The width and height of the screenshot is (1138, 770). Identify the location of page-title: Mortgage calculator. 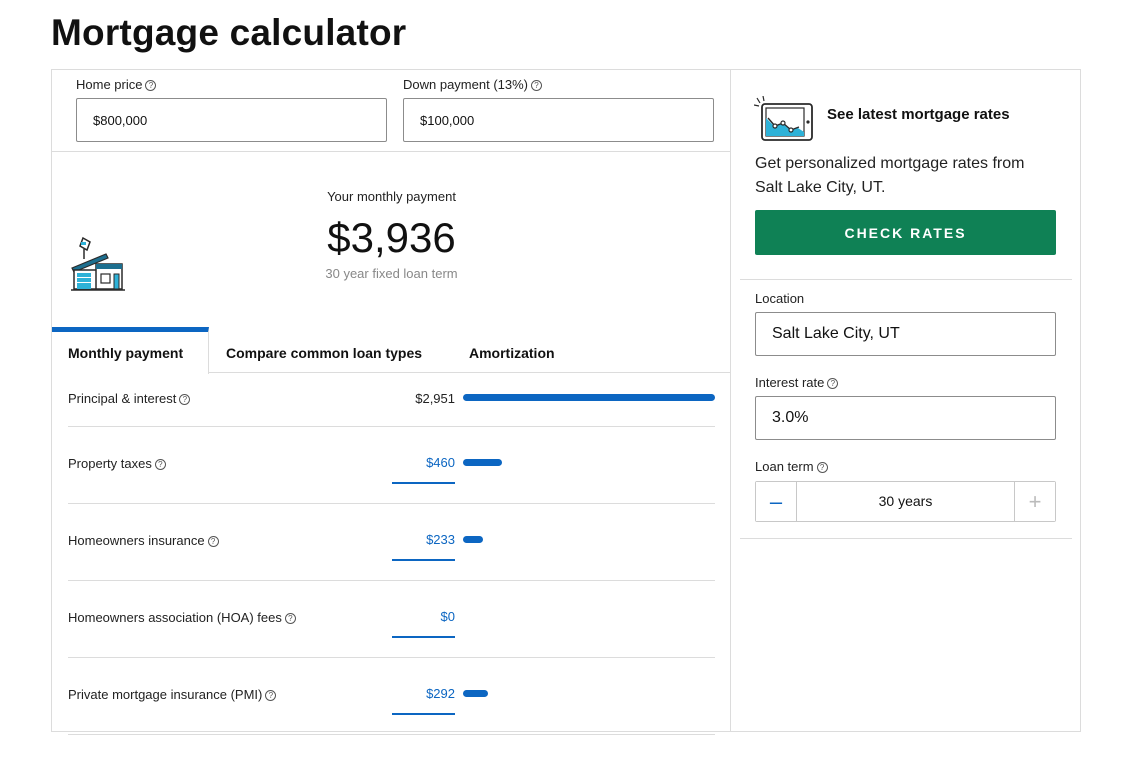
(229, 32).